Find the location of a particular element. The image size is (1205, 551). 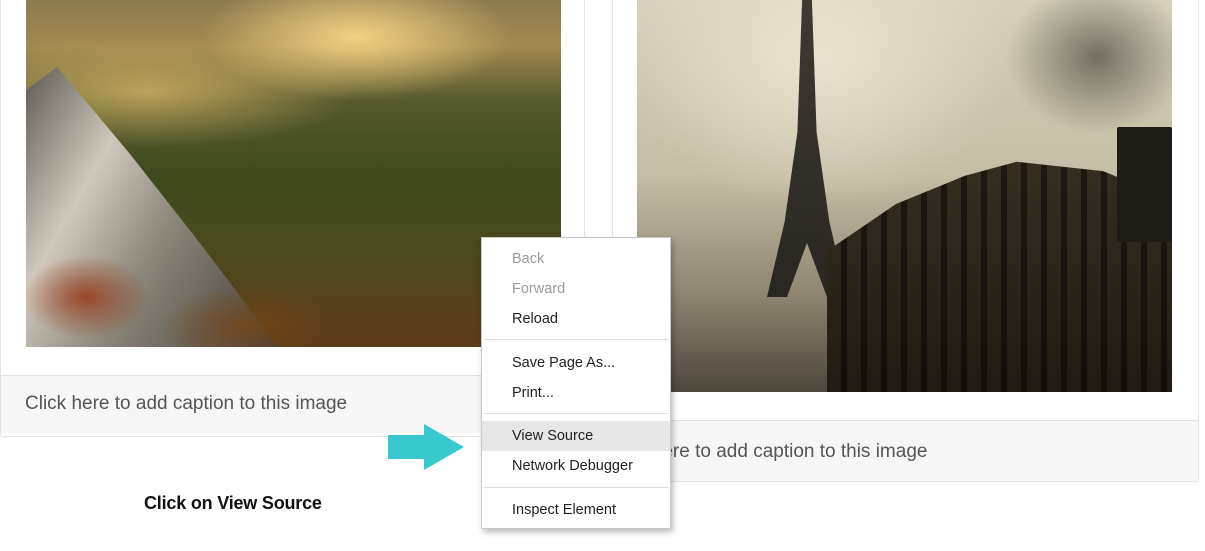

menu-item-view-source: View Source is located at coordinates (576, 436).